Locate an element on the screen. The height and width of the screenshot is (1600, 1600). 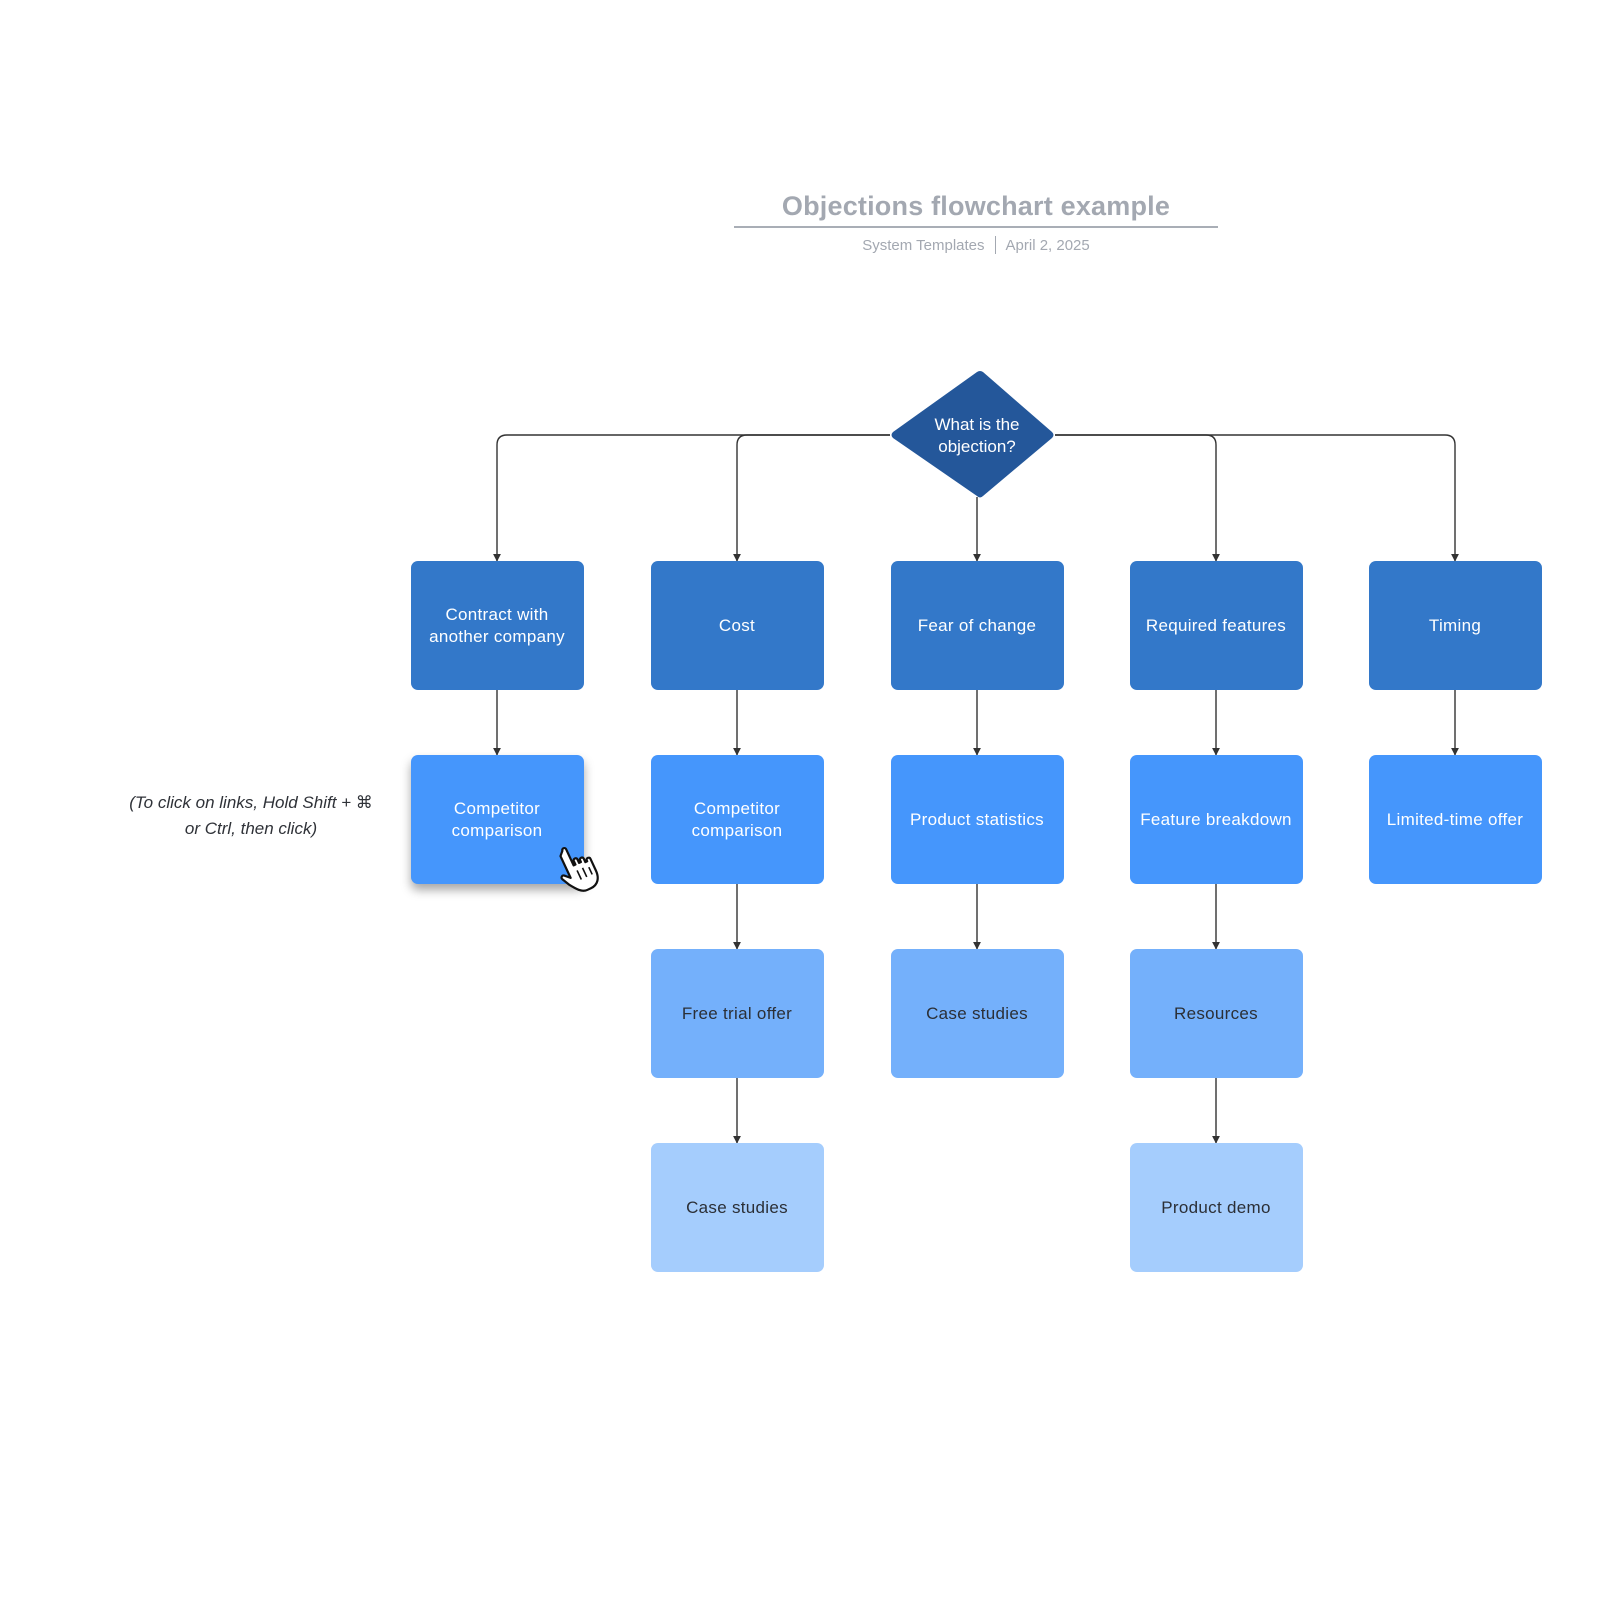
decision-label-line-1: What is the is located at coordinates (977, 424).